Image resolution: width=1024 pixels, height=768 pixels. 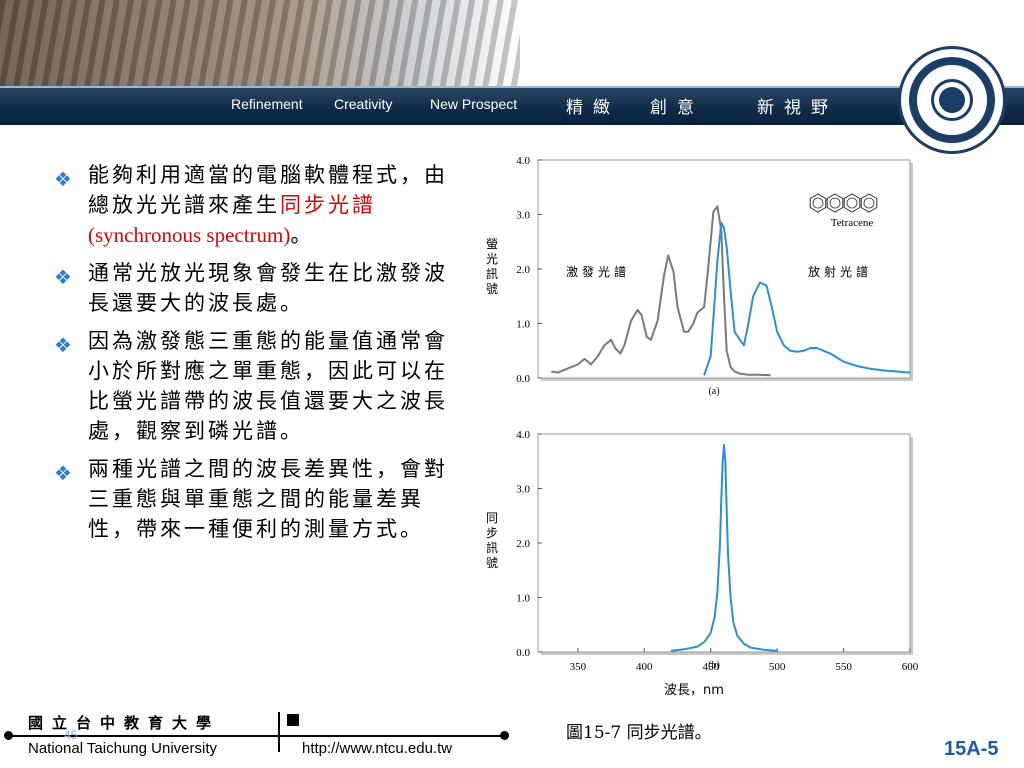 What do you see at coordinates (840, 271) in the screenshot?
I see `annotation-emission: 放射光譜` at bounding box center [840, 271].